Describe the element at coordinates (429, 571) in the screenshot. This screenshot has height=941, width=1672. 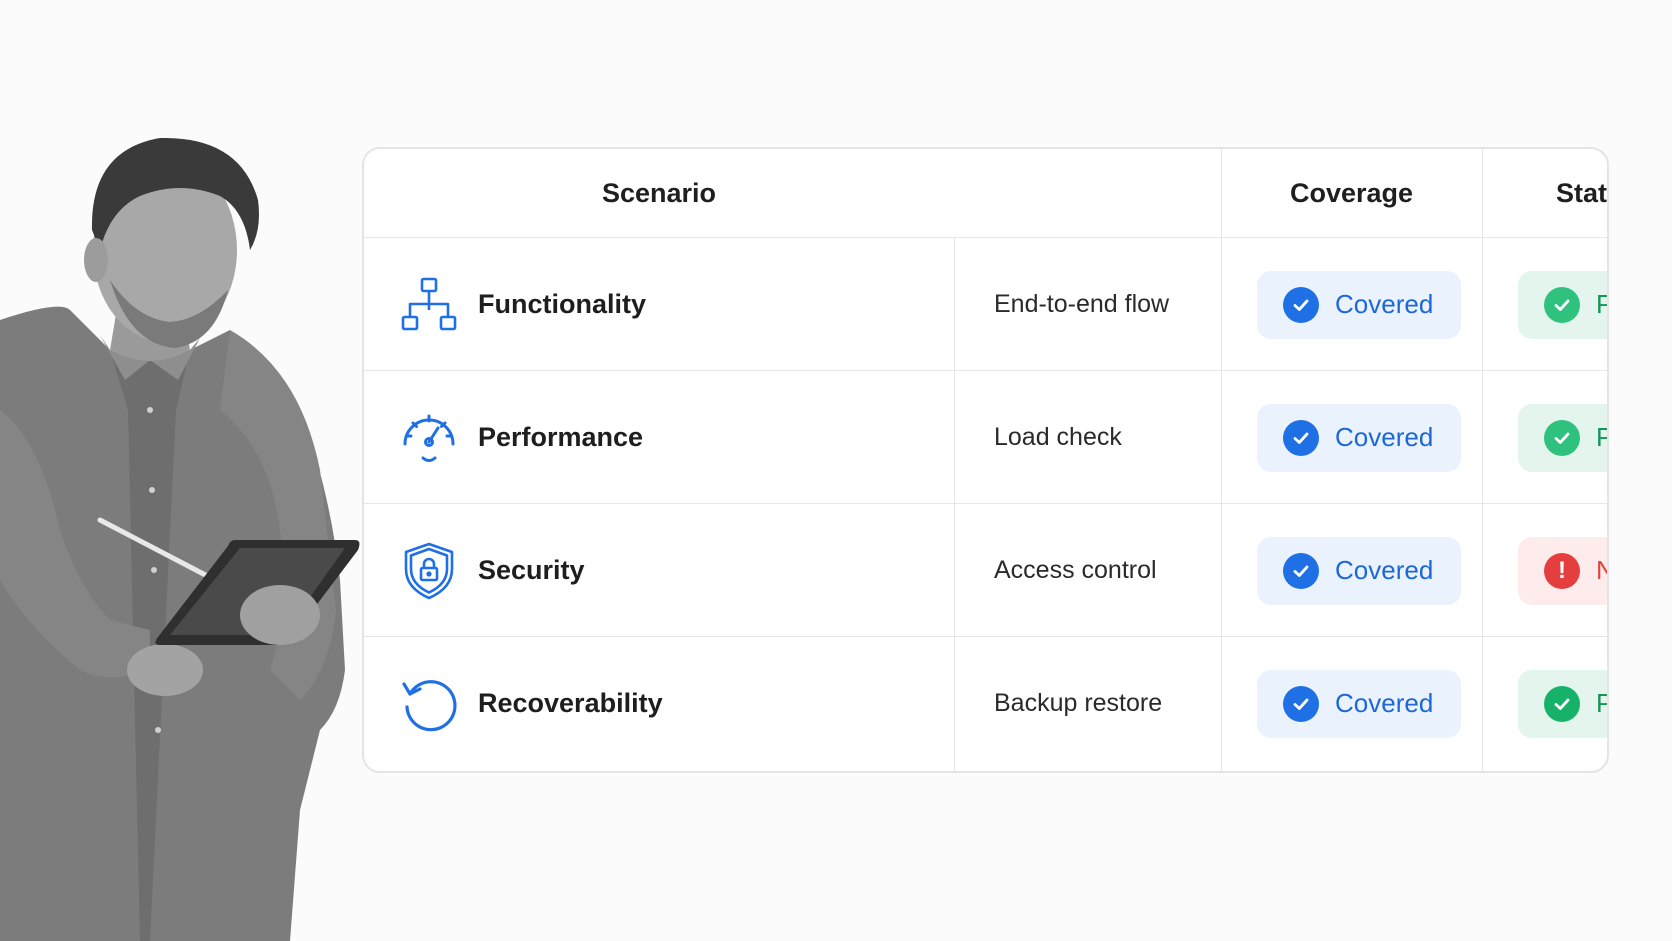
I see `shield-lock-icon` at that location.